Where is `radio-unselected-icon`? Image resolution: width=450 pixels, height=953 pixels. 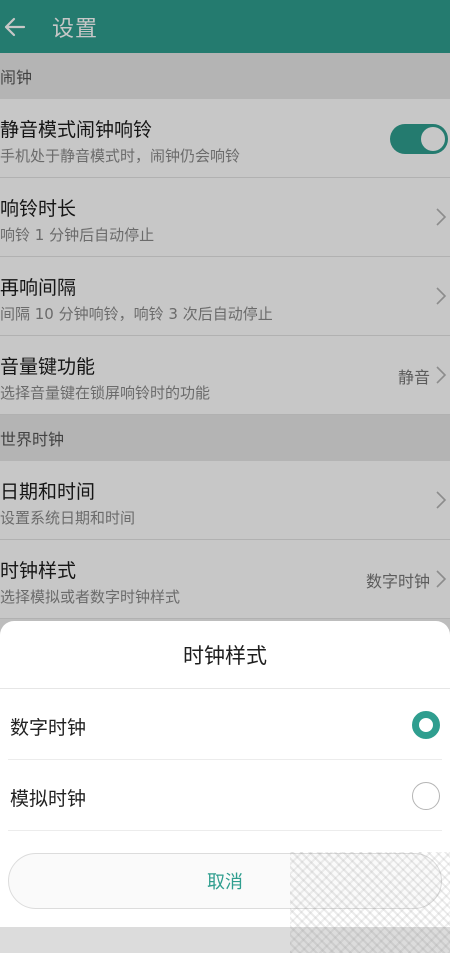 radio-unselected-icon is located at coordinates (426, 796).